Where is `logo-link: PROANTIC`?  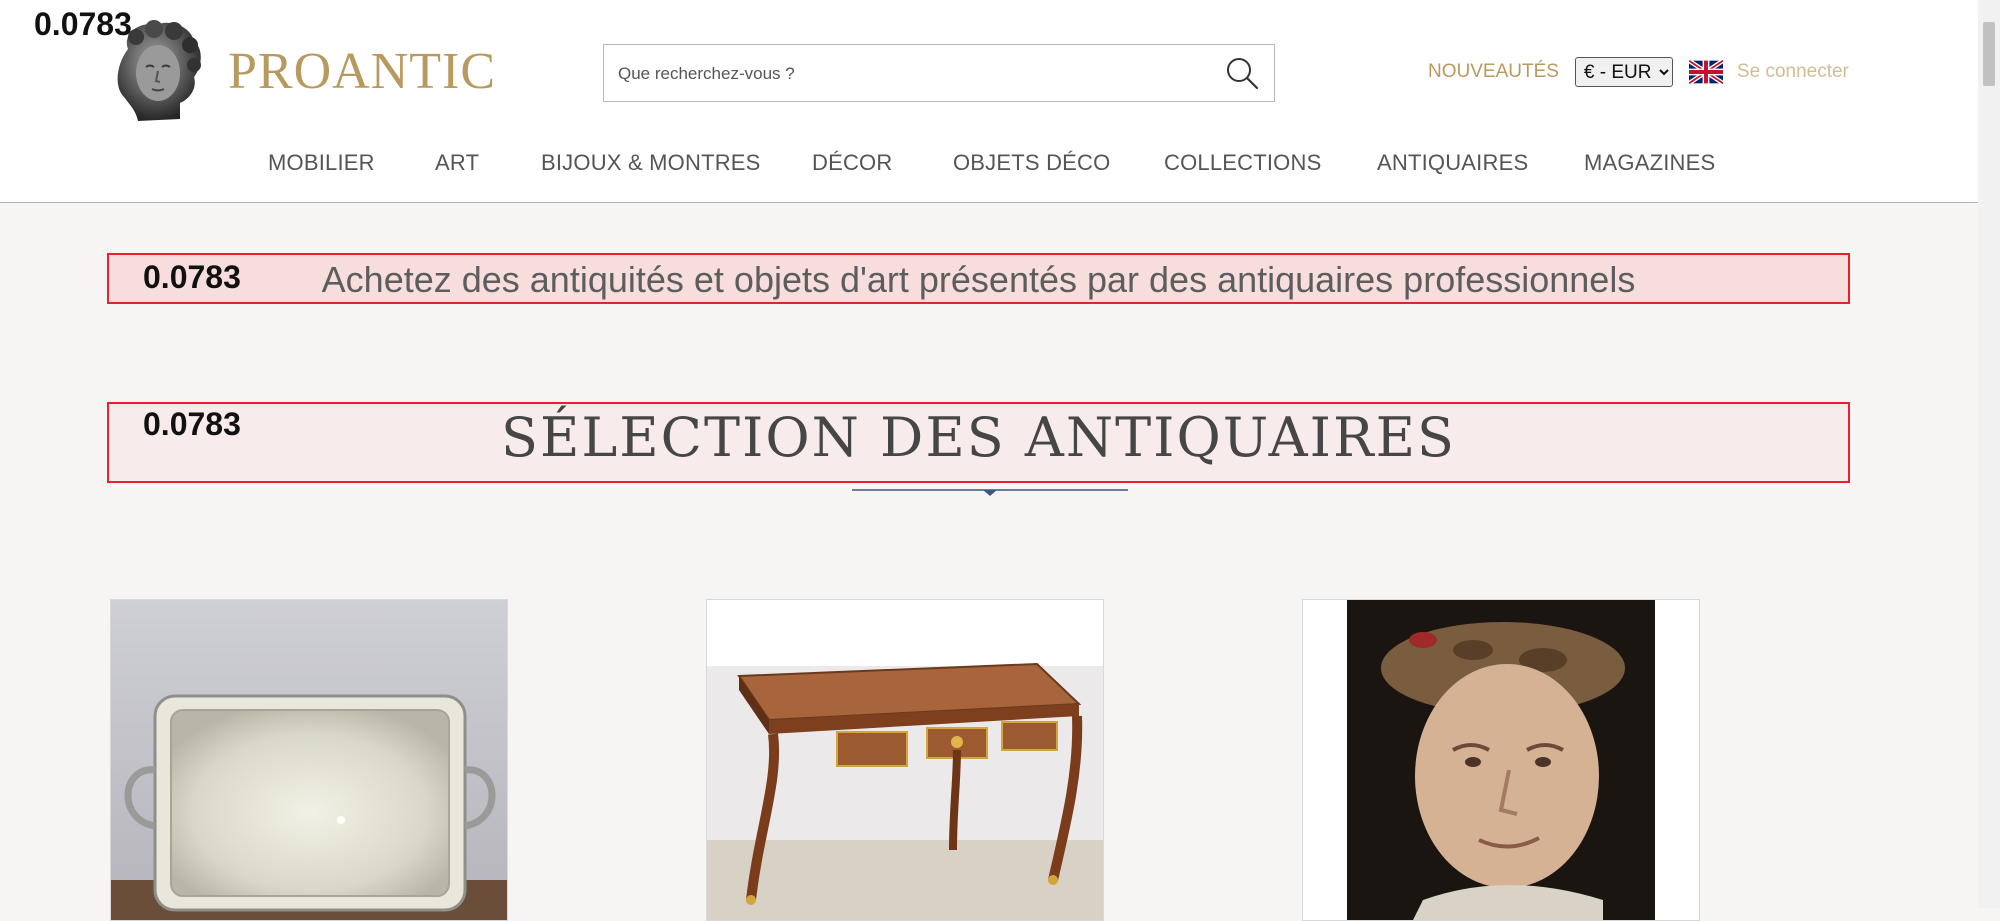
logo-link: PROANTIC is located at coordinates (303, 71).